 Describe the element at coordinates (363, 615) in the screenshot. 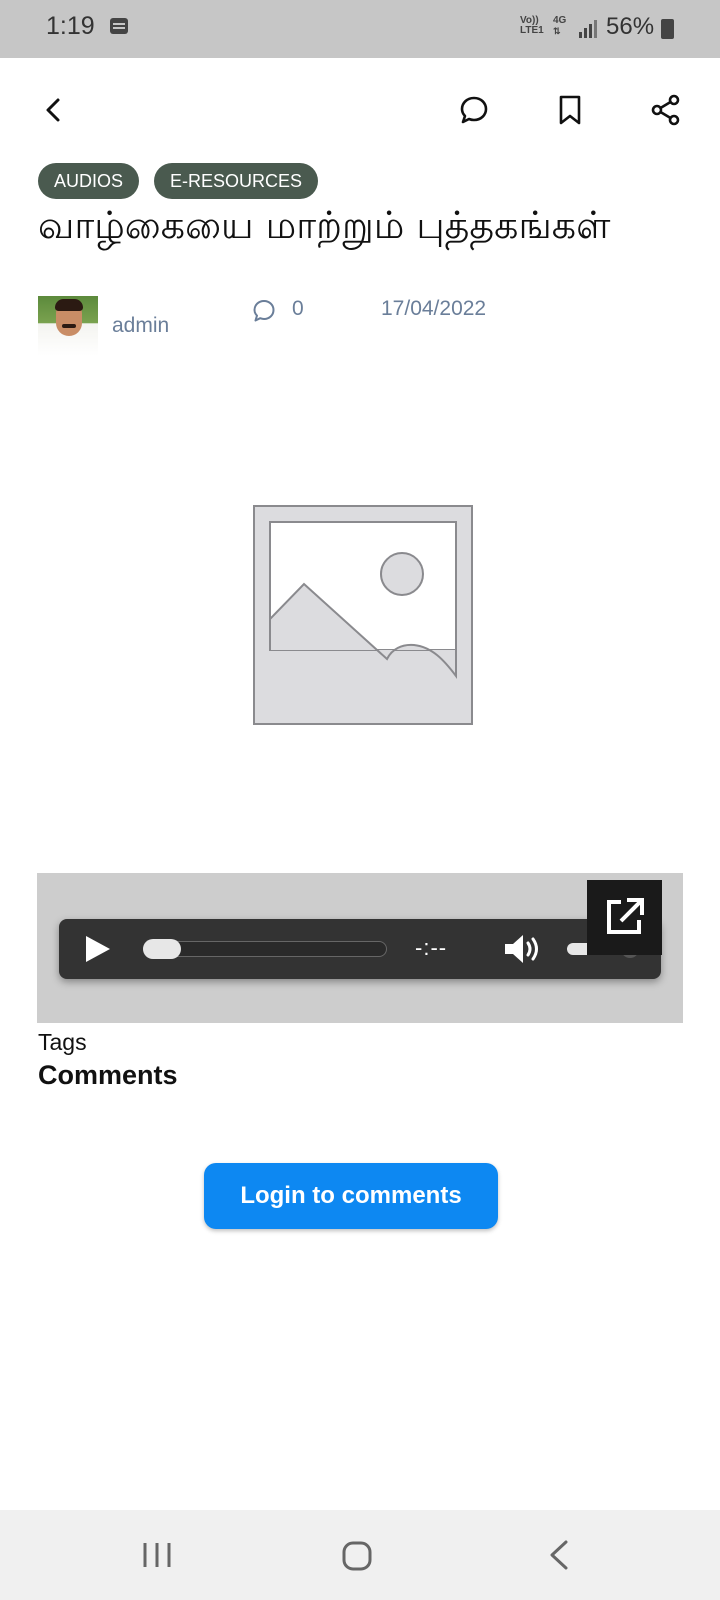

I see `image-placeholder-icon` at that location.